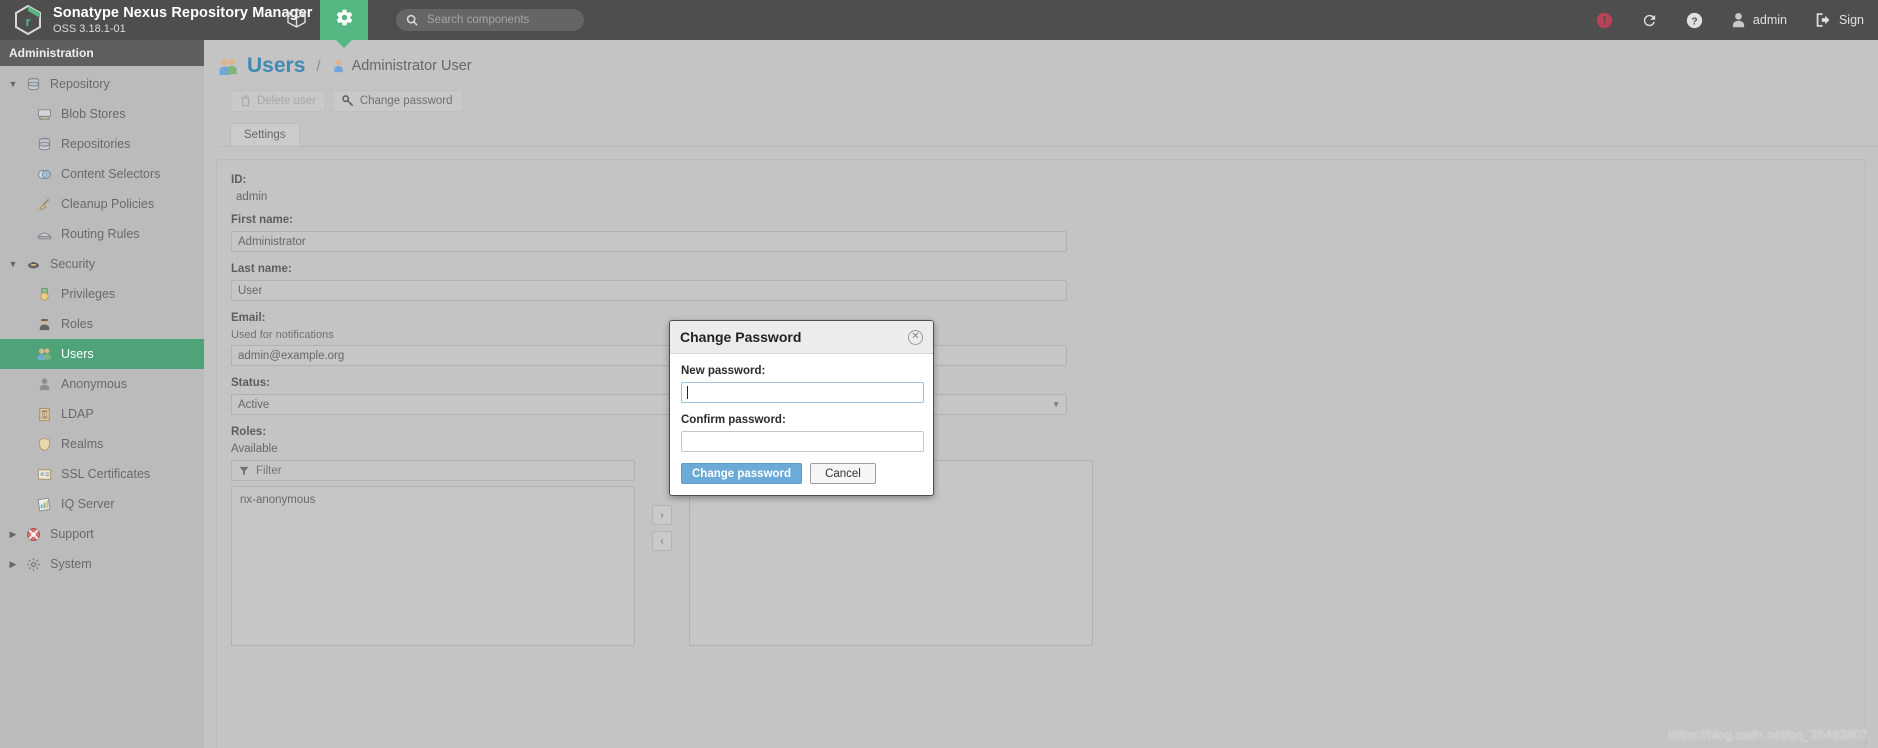  I want to click on confirm-password-label: Confirm password:, so click(733, 420).